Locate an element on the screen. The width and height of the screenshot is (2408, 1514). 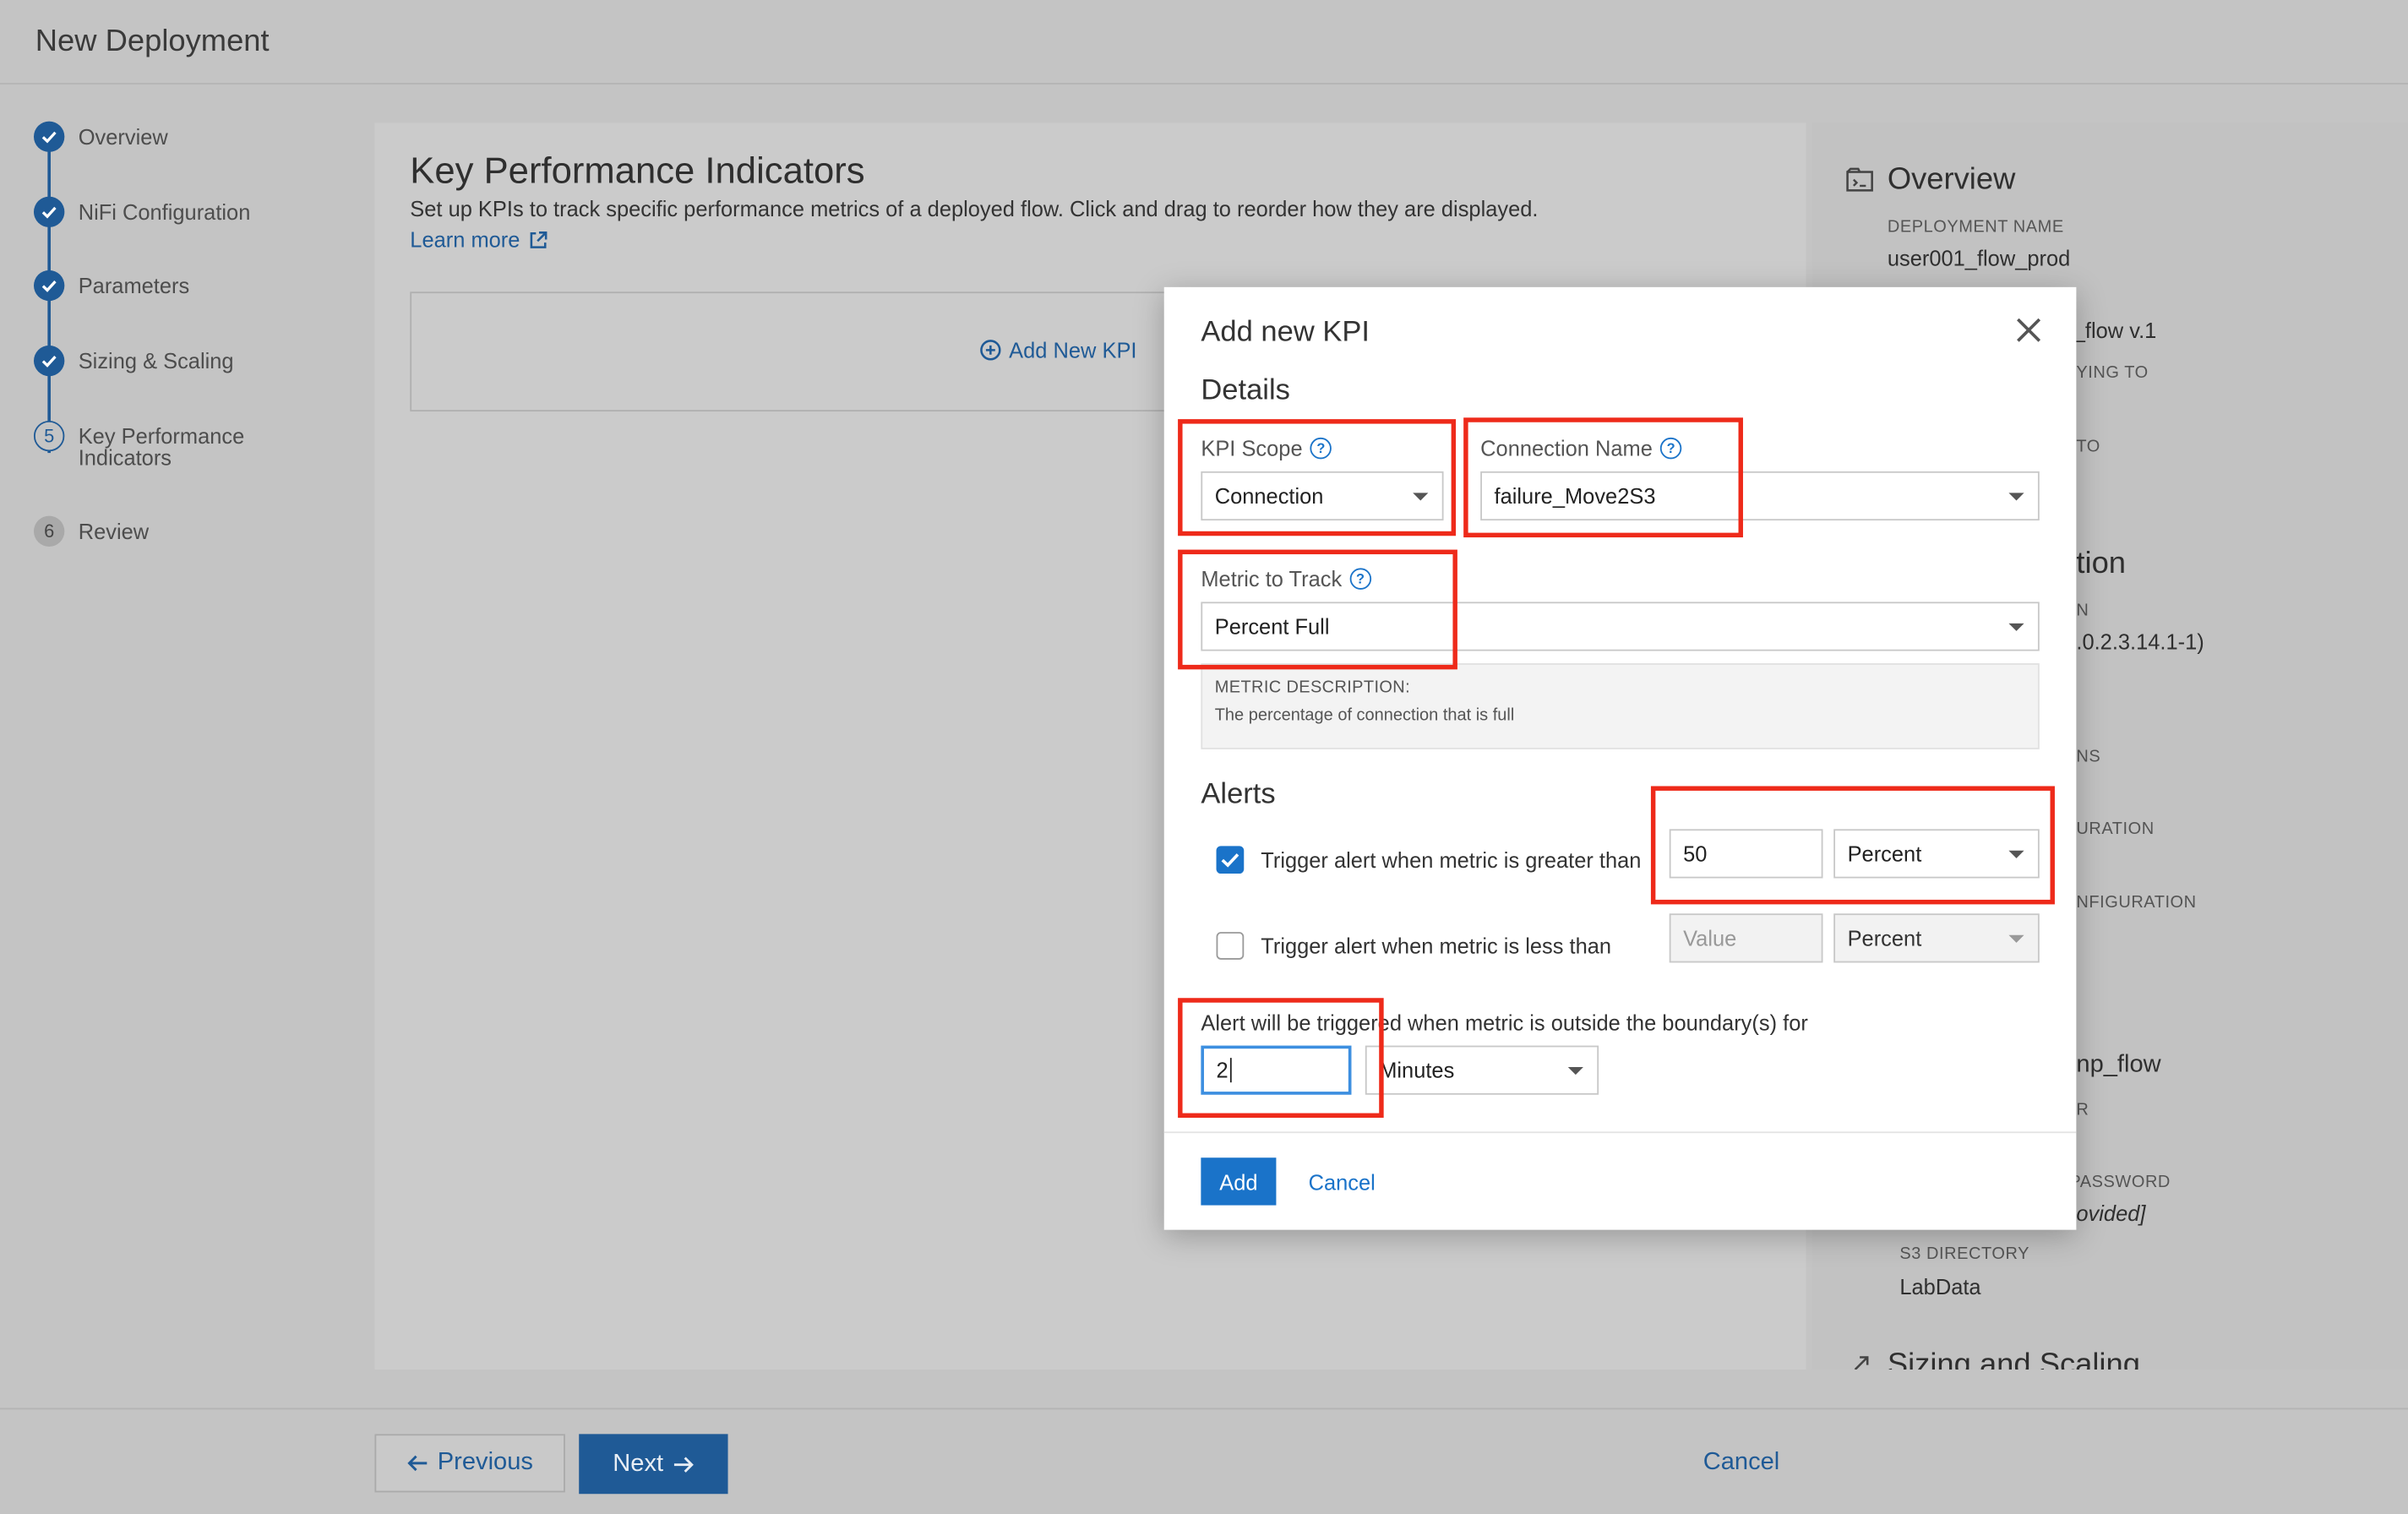
external-link-icon is located at coordinates (538, 240).